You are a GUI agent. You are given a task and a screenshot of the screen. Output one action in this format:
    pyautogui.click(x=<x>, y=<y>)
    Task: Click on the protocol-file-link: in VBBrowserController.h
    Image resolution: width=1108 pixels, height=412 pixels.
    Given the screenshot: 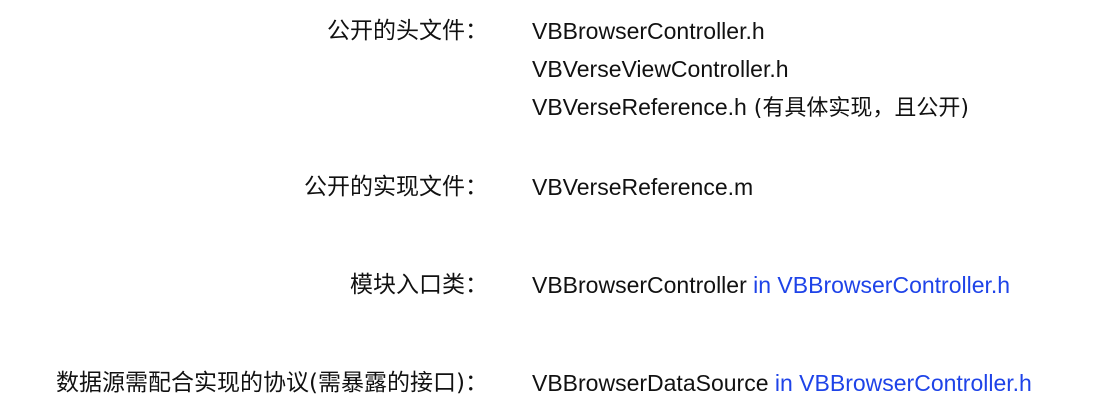 What is the action you would take?
    pyautogui.click(x=900, y=383)
    